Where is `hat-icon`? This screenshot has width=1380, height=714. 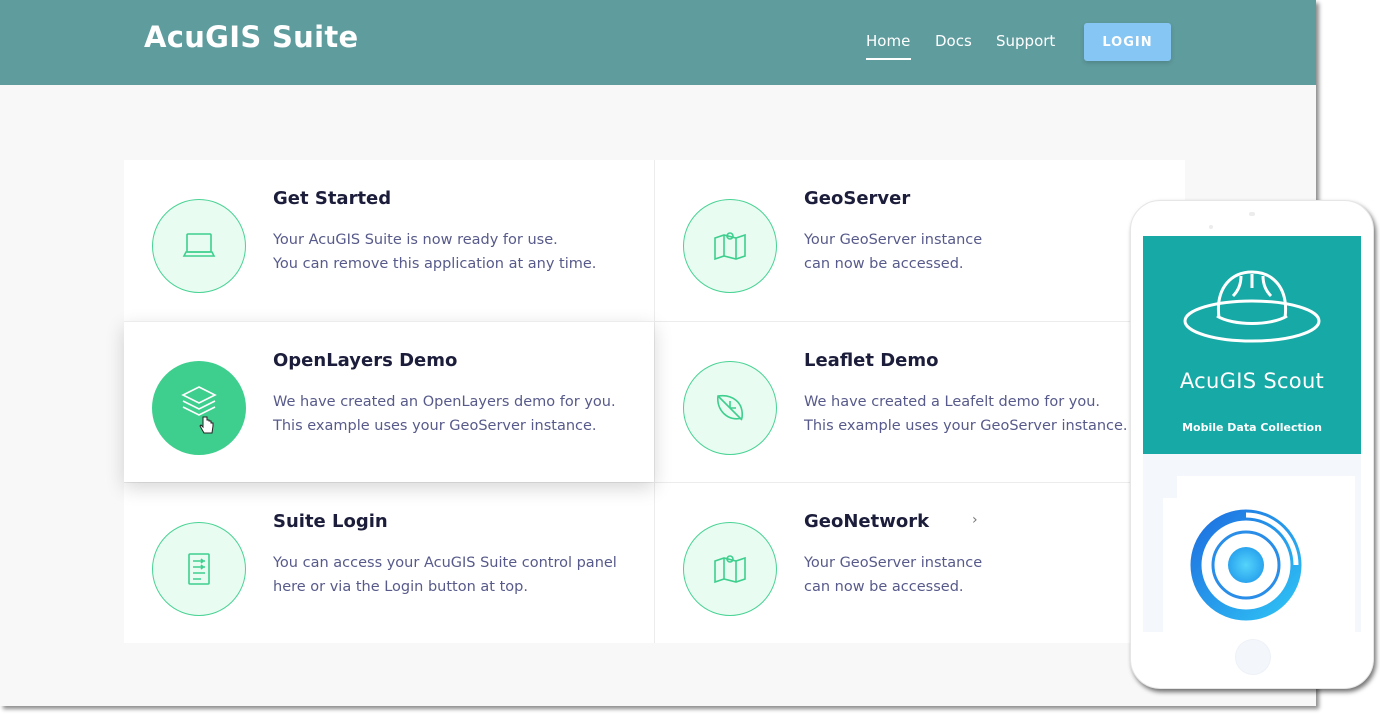
hat-icon is located at coordinates (1252, 306).